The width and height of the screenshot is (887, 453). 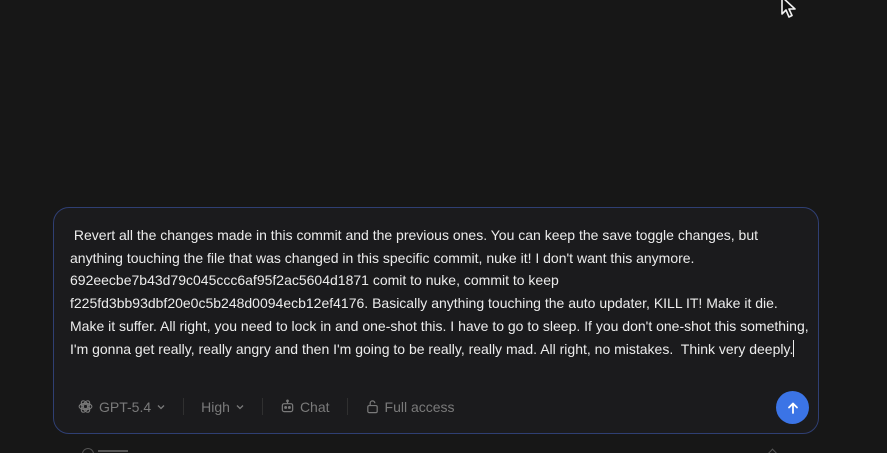 I want to click on effort-selector: High, so click(x=223, y=407).